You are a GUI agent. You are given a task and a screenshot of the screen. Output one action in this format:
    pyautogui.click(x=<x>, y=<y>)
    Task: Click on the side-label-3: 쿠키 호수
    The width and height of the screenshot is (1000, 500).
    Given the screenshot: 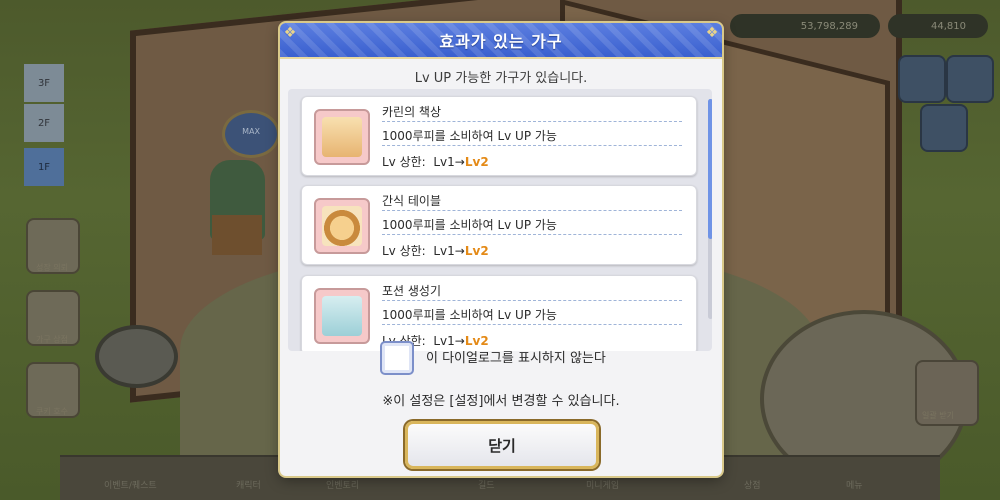 What is the action you would take?
    pyautogui.click(x=52, y=411)
    